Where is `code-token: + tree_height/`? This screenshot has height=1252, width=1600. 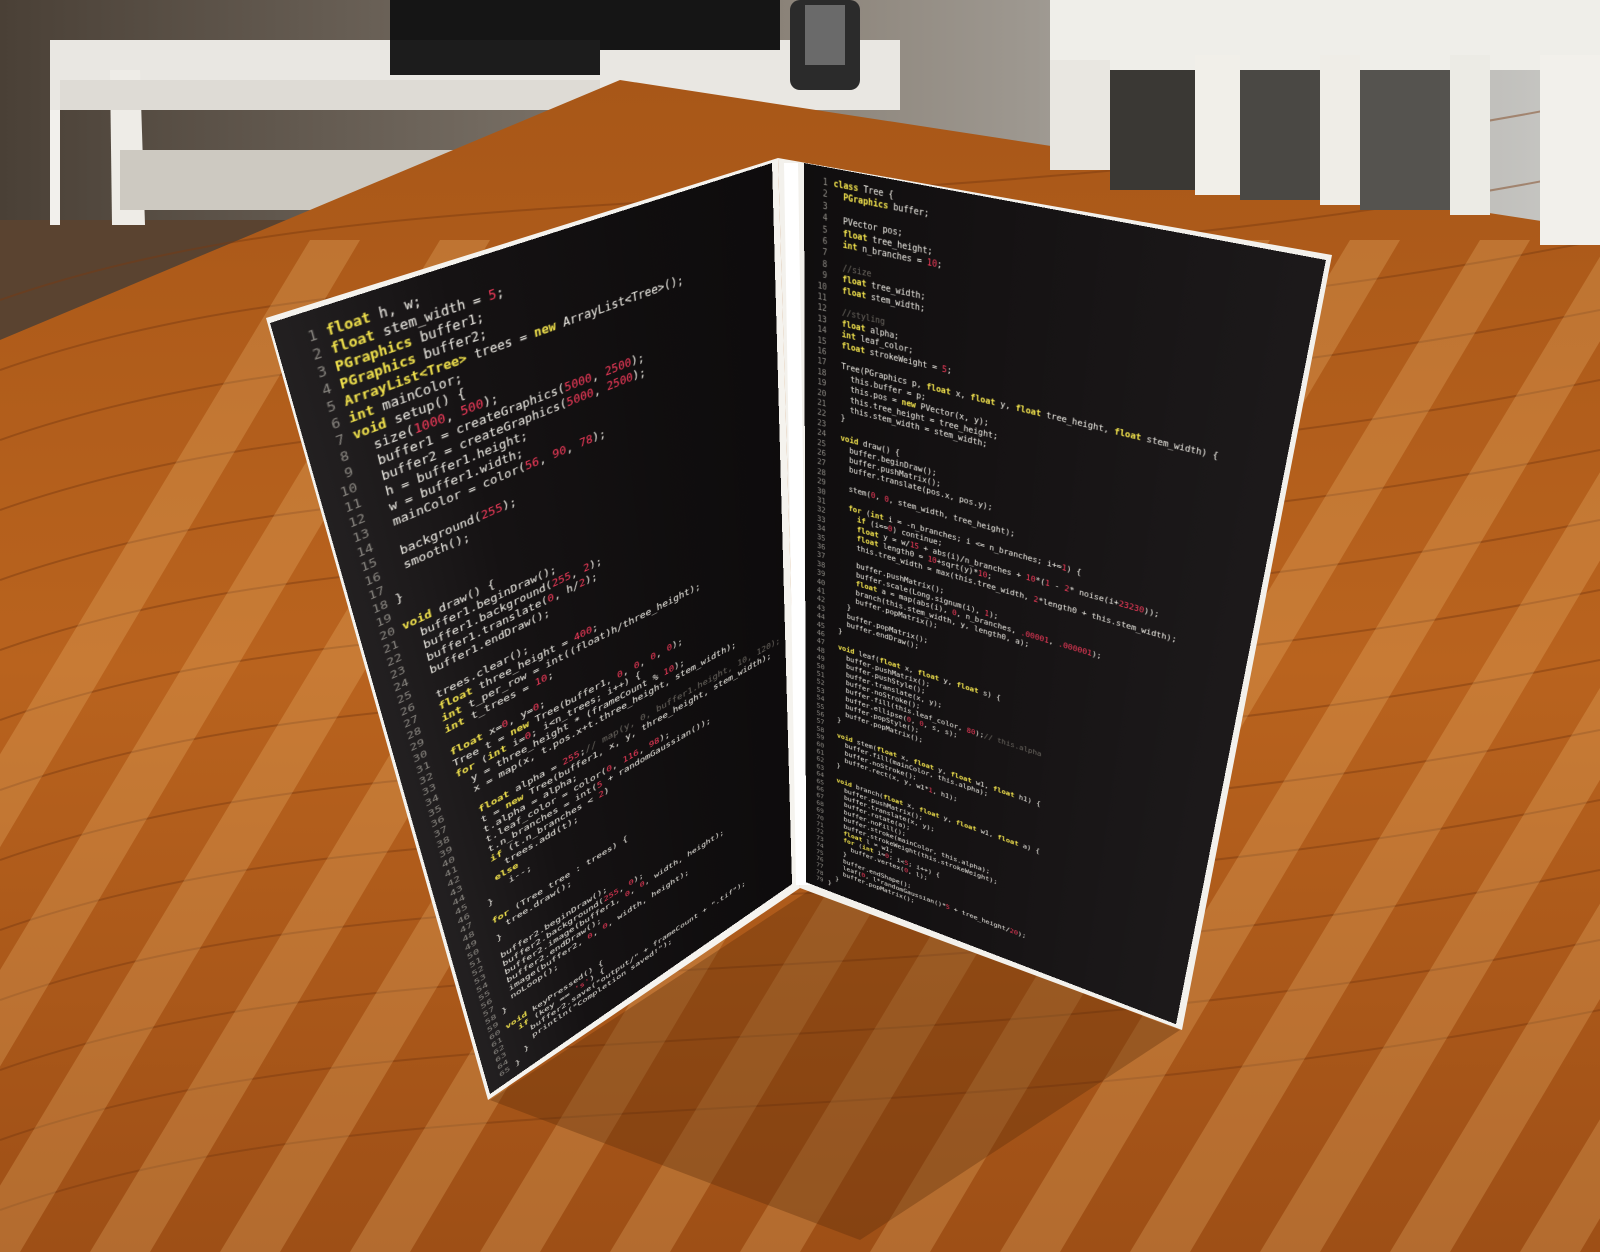
code-token: + tree_height/ is located at coordinates (980, 919).